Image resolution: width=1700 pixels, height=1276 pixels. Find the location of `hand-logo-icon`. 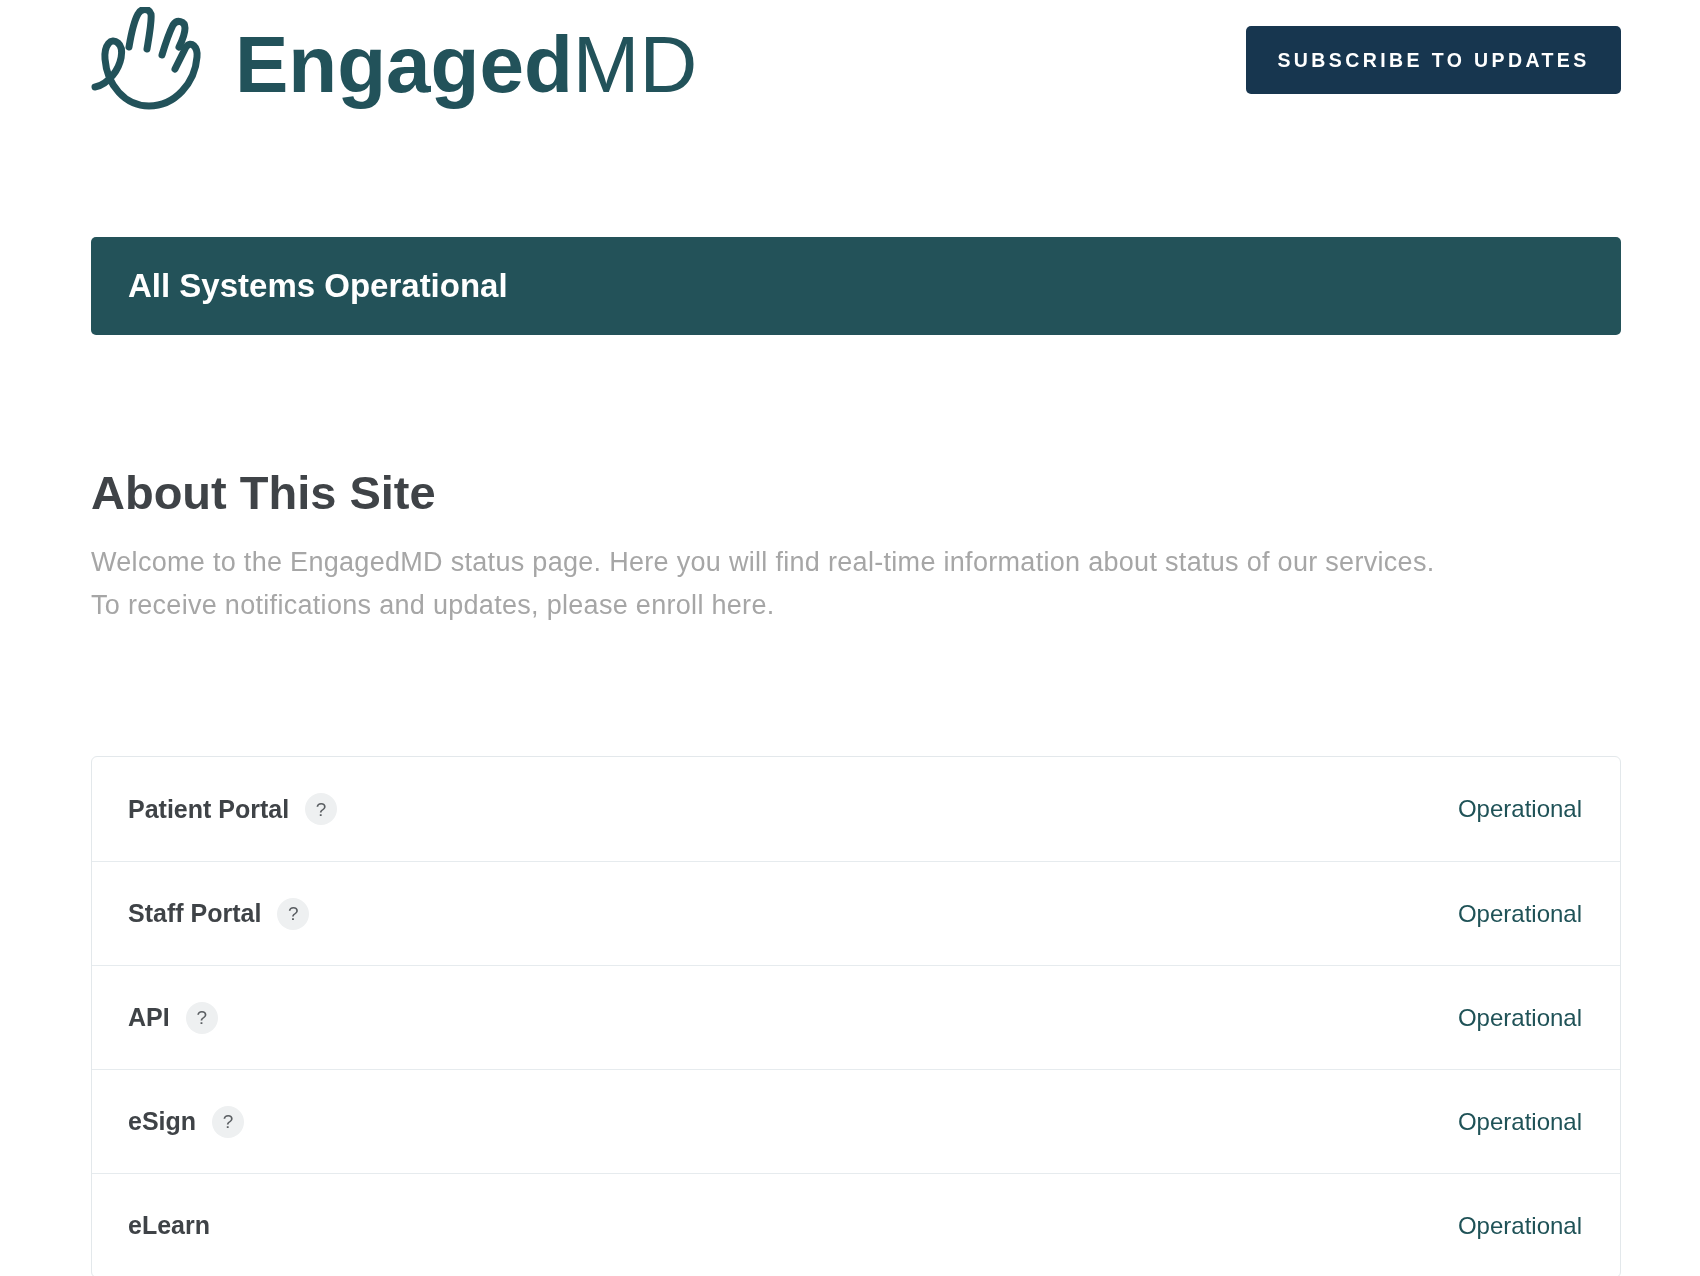

hand-logo-icon is located at coordinates (147, 59).